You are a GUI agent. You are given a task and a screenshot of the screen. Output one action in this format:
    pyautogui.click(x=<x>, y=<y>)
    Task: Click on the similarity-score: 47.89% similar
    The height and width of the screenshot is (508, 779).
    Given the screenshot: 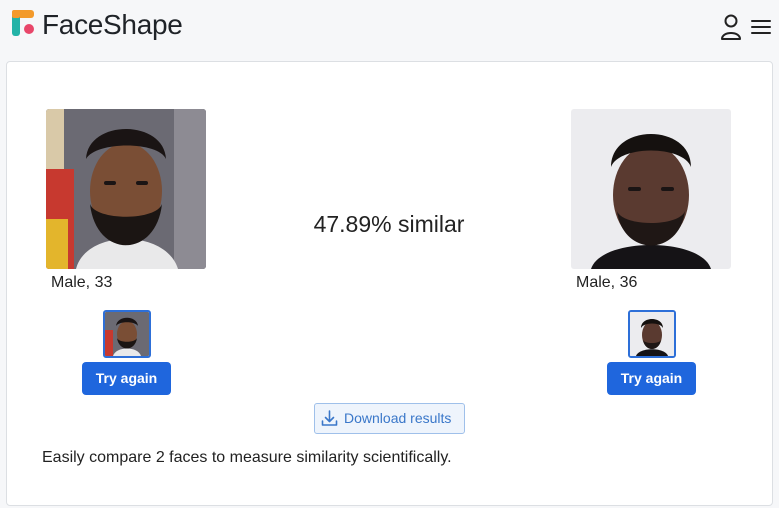 What is the action you would take?
    pyautogui.click(x=389, y=224)
    